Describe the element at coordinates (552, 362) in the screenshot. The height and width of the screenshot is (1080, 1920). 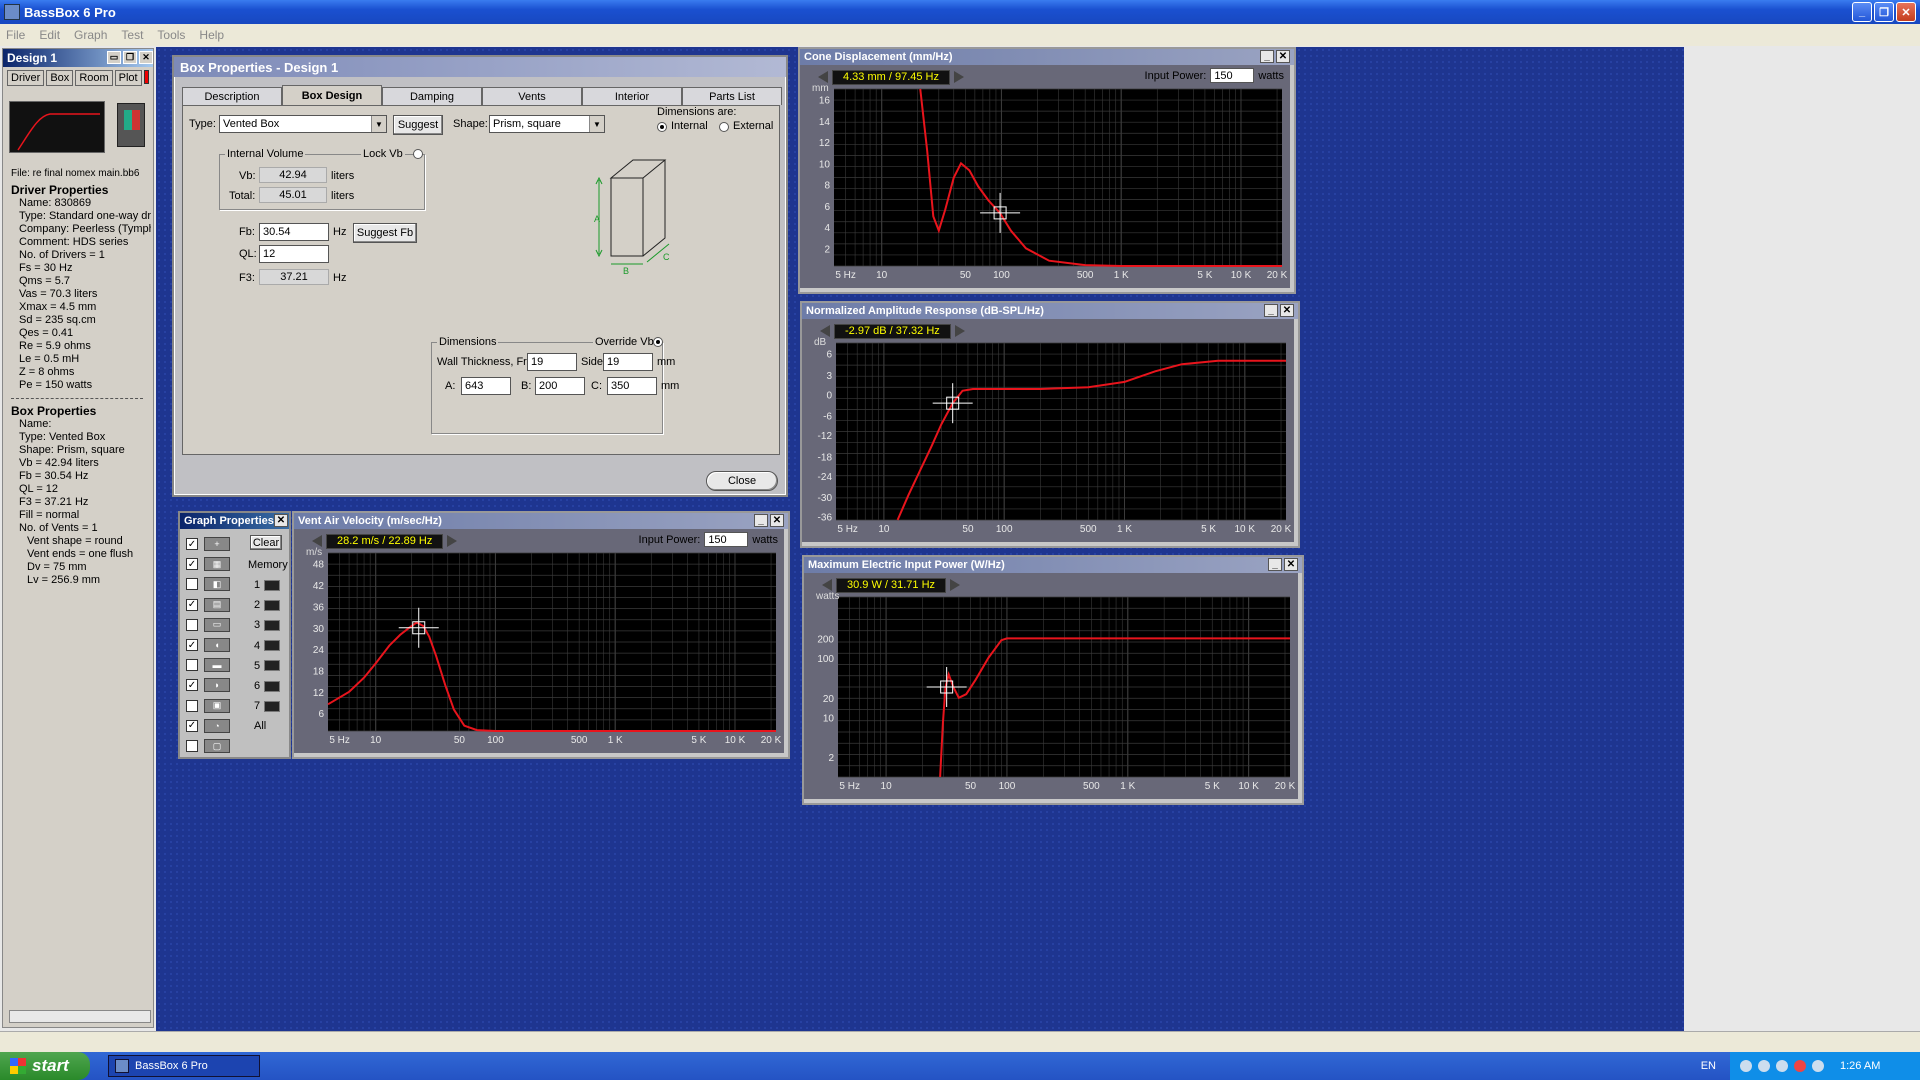
I see `front-input: 19` at that location.